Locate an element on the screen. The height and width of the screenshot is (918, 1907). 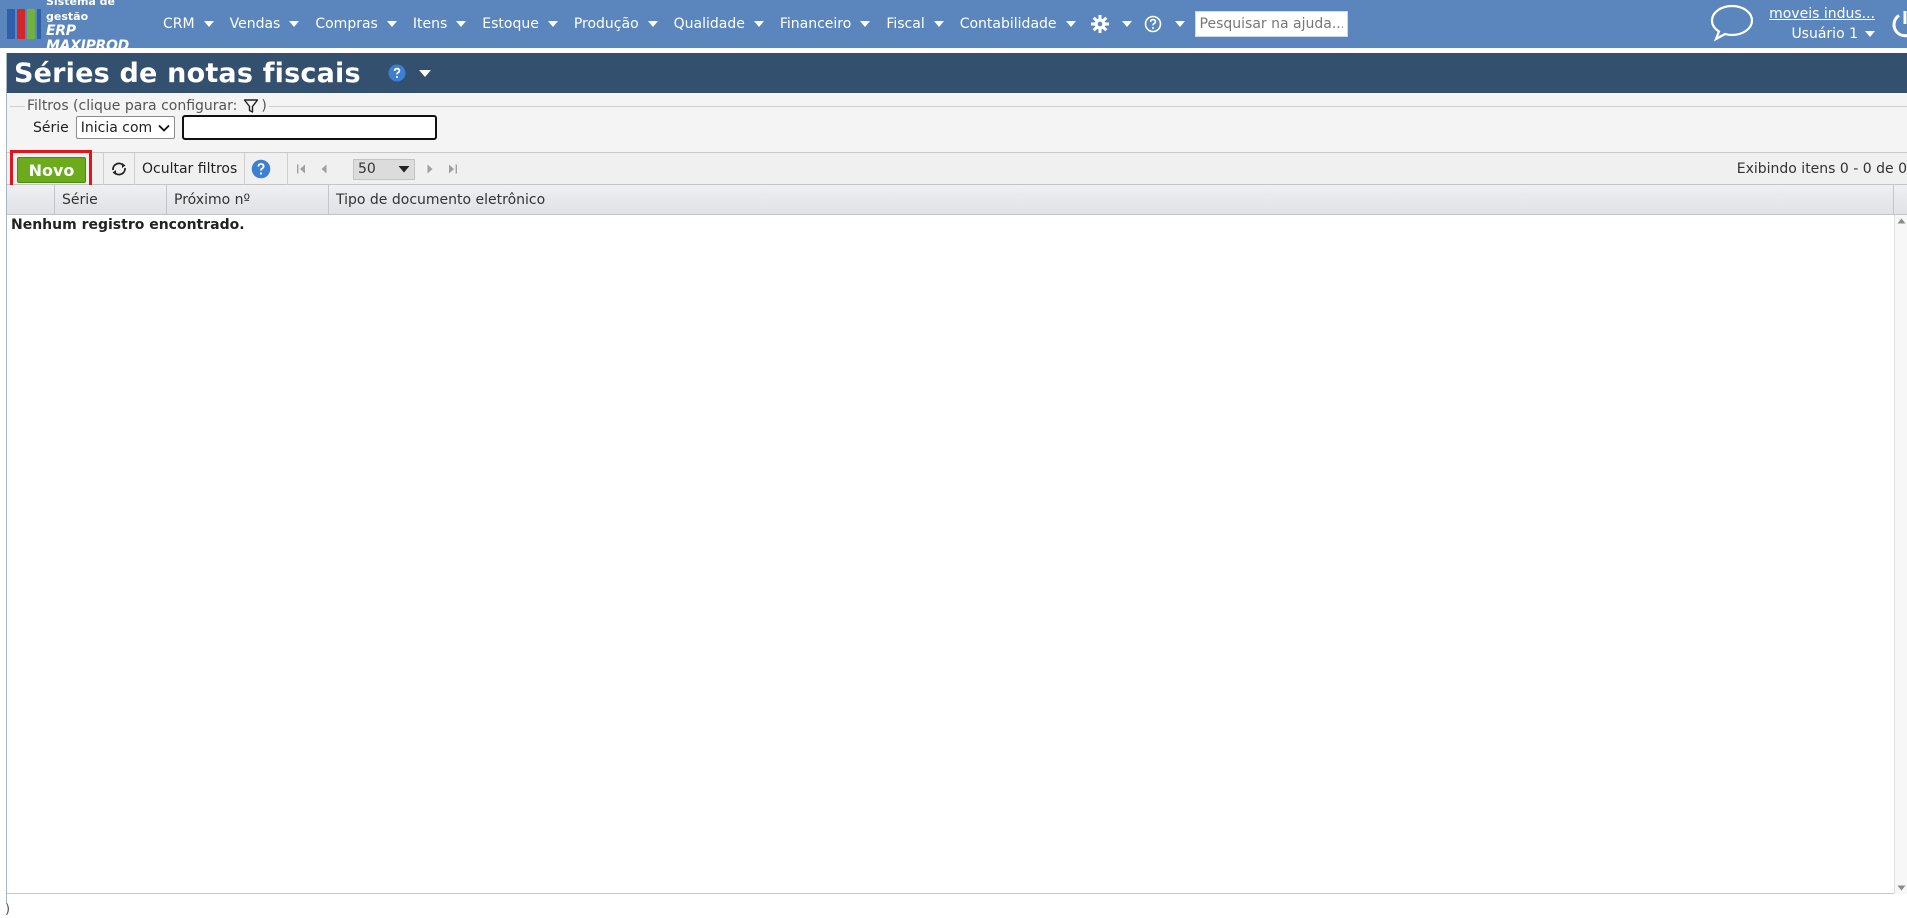
menu-itens: Itens is located at coordinates (439, 24).